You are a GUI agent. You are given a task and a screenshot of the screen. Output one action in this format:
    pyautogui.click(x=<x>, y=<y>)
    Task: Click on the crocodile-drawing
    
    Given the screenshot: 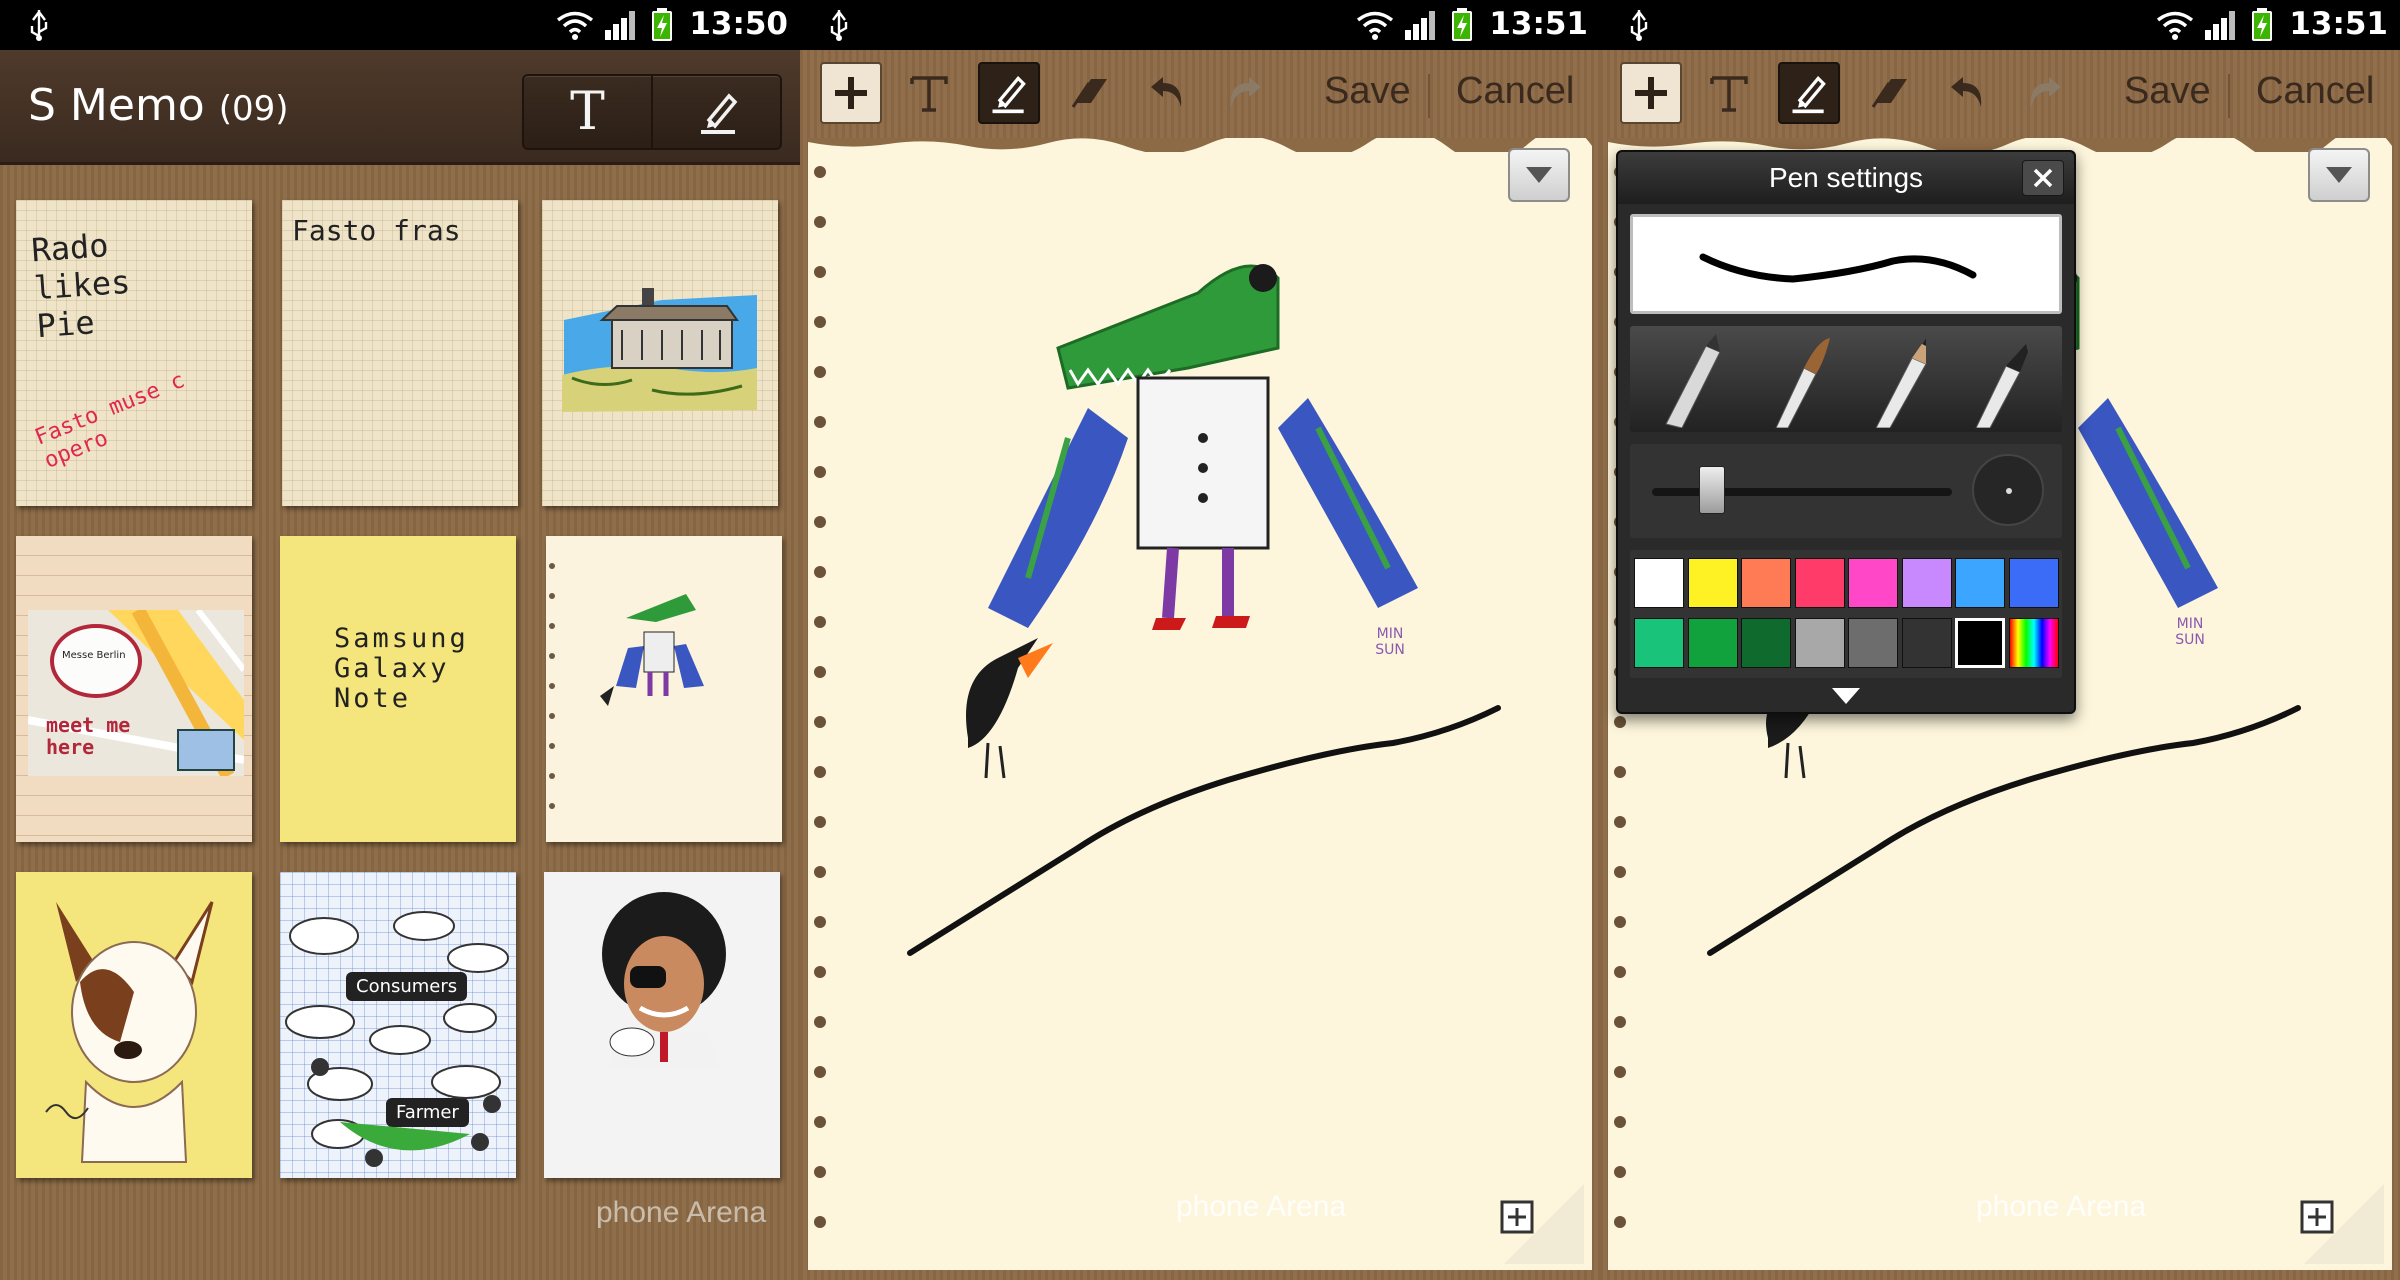 What is the action you would take?
    pyautogui.click(x=1204, y=610)
    